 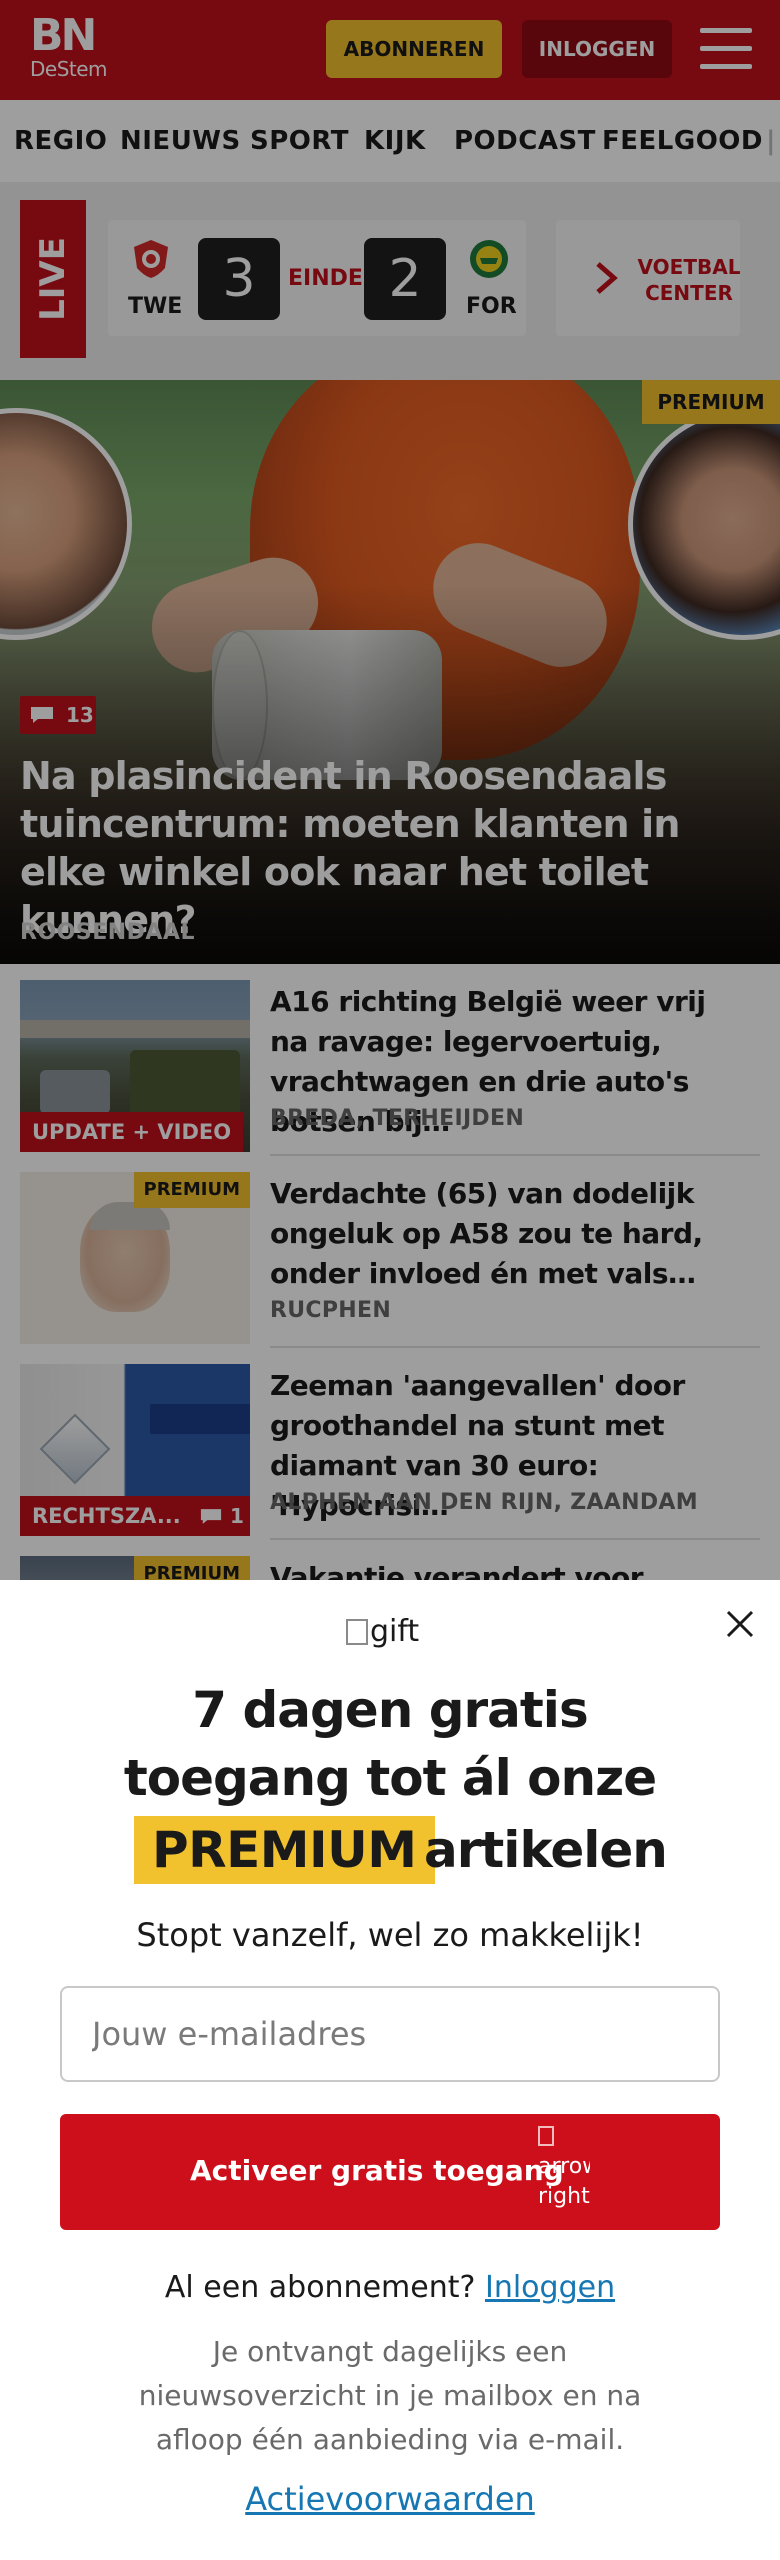 What do you see at coordinates (377, 2170) in the screenshot?
I see `activate-trial-label: Activeer gratis toegang` at bounding box center [377, 2170].